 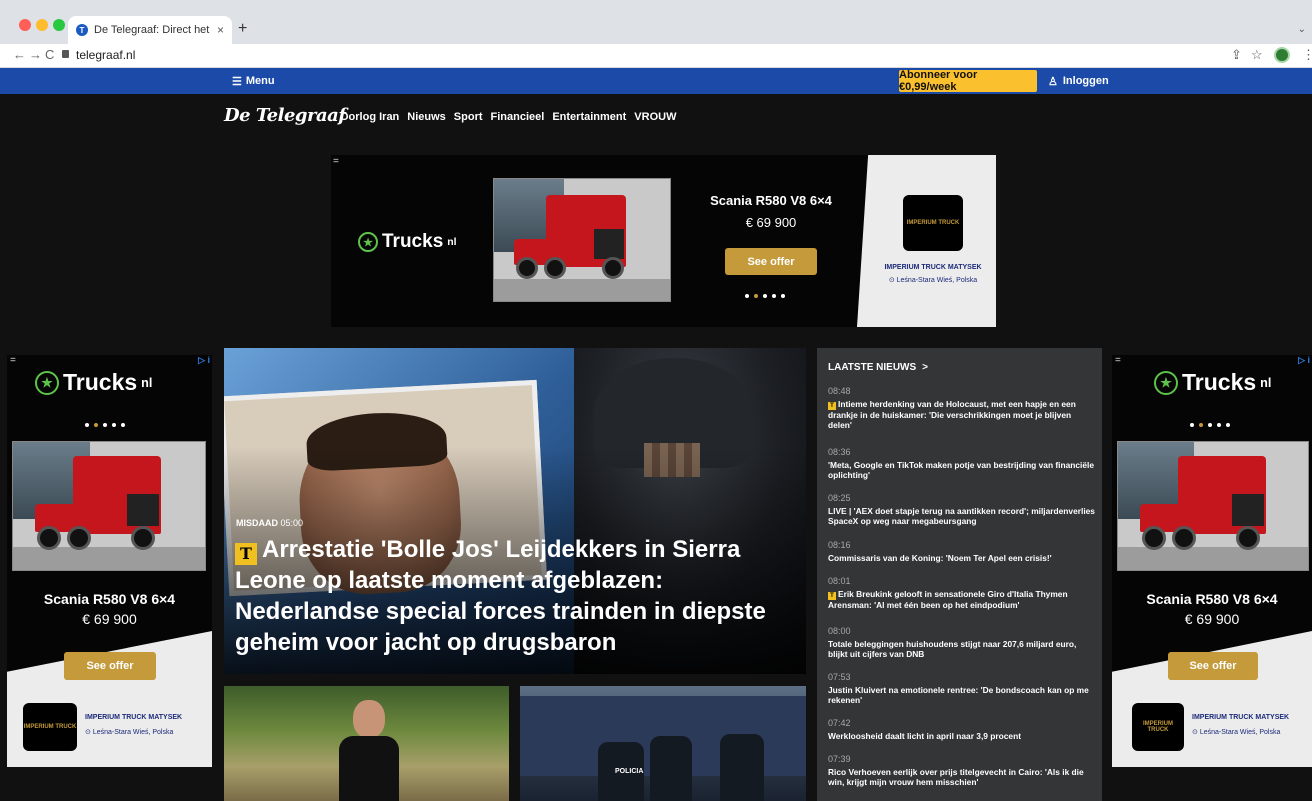 What do you see at coordinates (260, 81) in the screenshot?
I see `menu-label: Menu` at bounding box center [260, 81].